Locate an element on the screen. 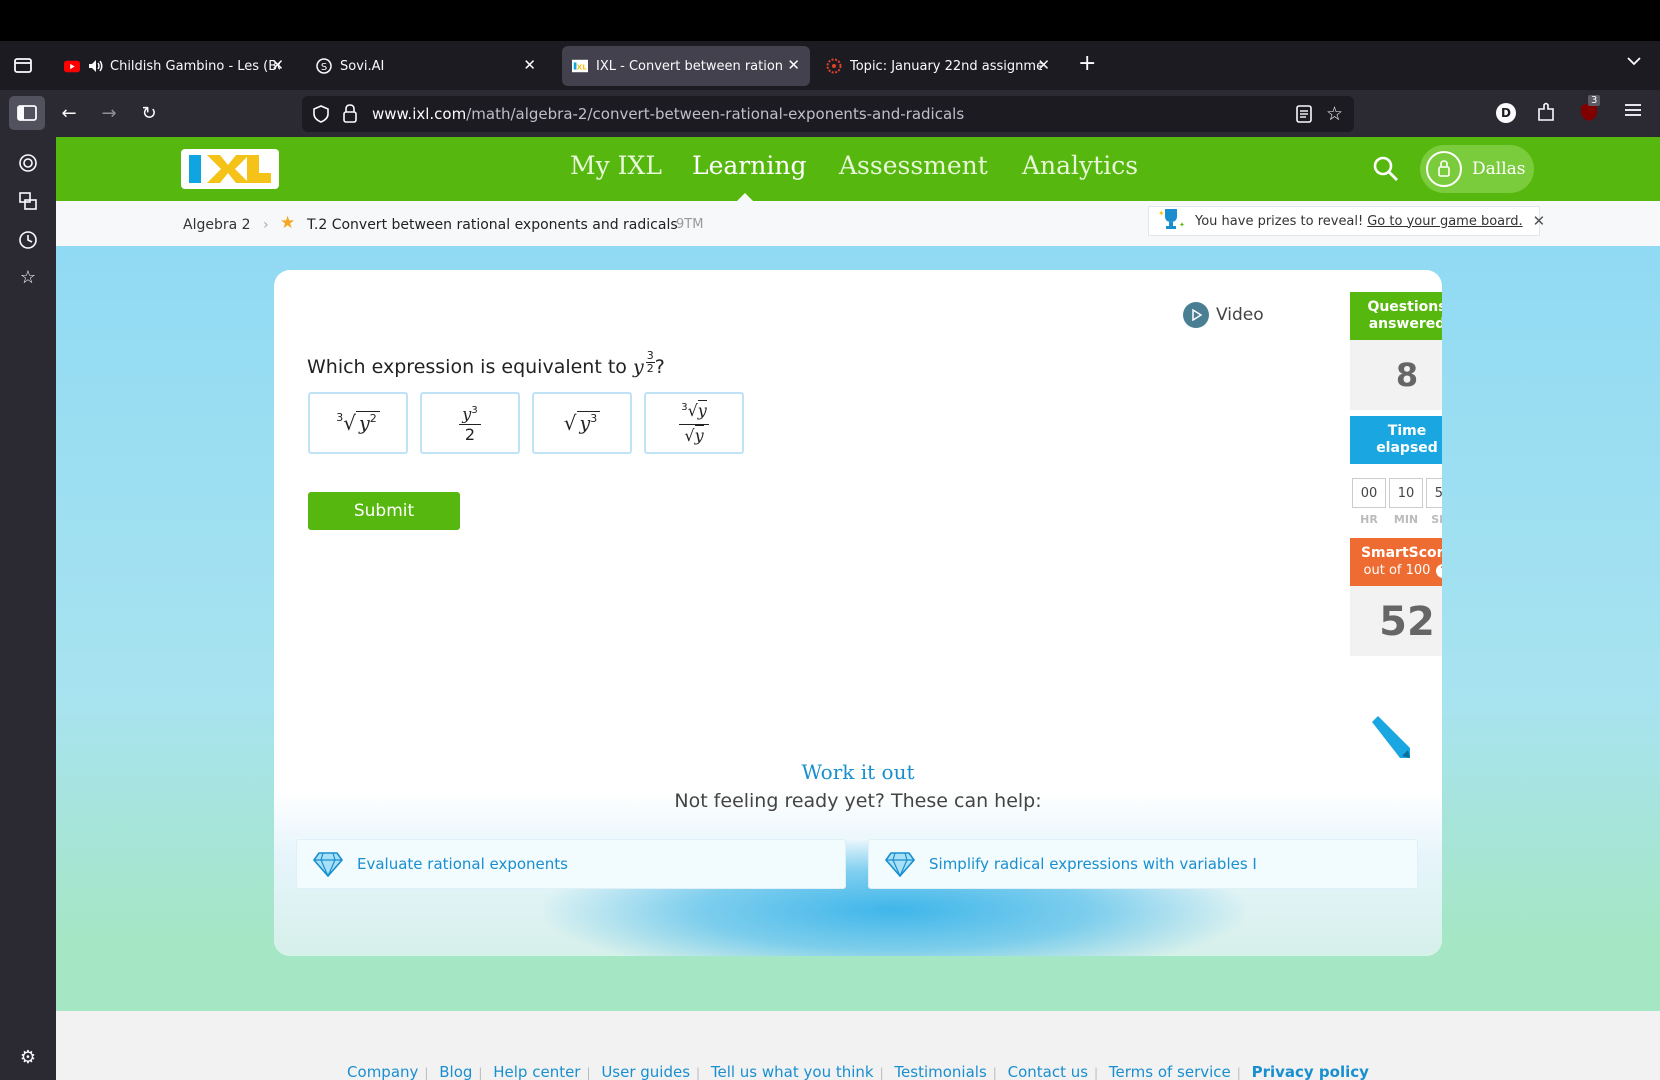 The image size is (1660, 1080). screen-top-black-bar is located at coordinates (830, 20).